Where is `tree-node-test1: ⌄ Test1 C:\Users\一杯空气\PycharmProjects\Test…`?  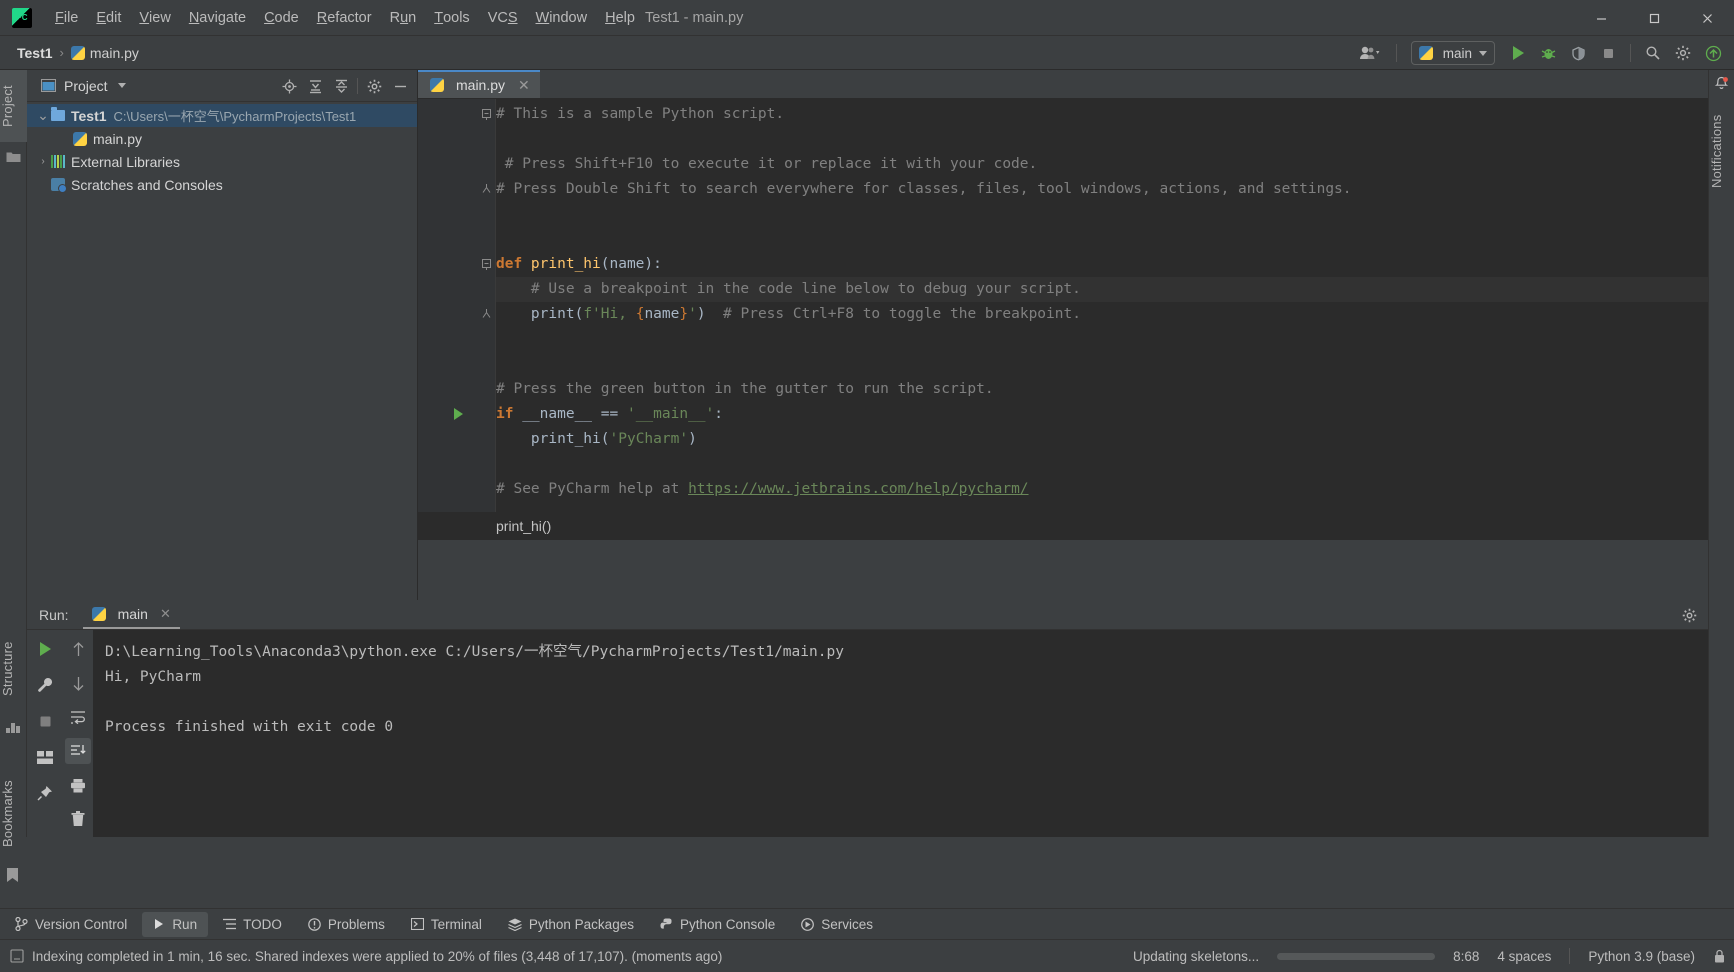 tree-node-test1: ⌄ Test1 C:\Users\一杯空气\PycharmProjects\Test… is located at coordinates (222, 115).